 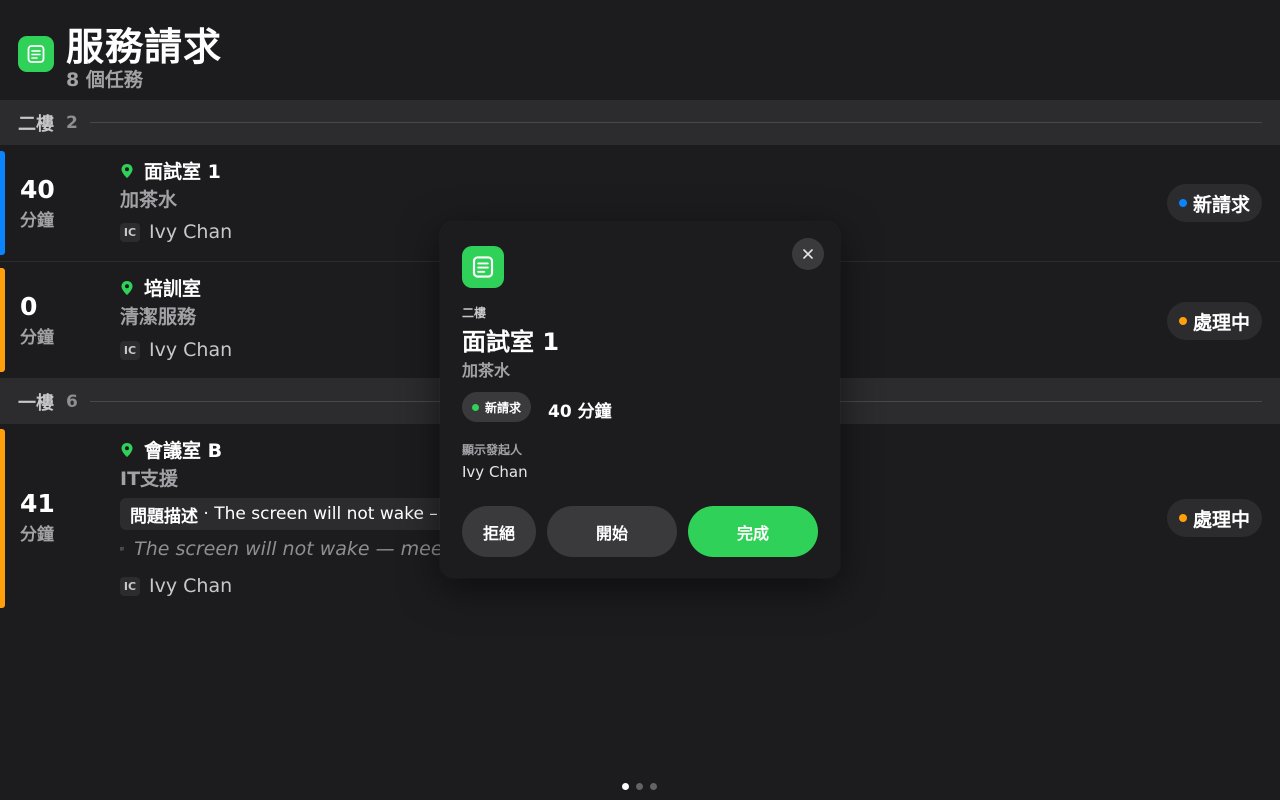 I want to click on elapsed-minutes: 0, so click(x=29, y=306).